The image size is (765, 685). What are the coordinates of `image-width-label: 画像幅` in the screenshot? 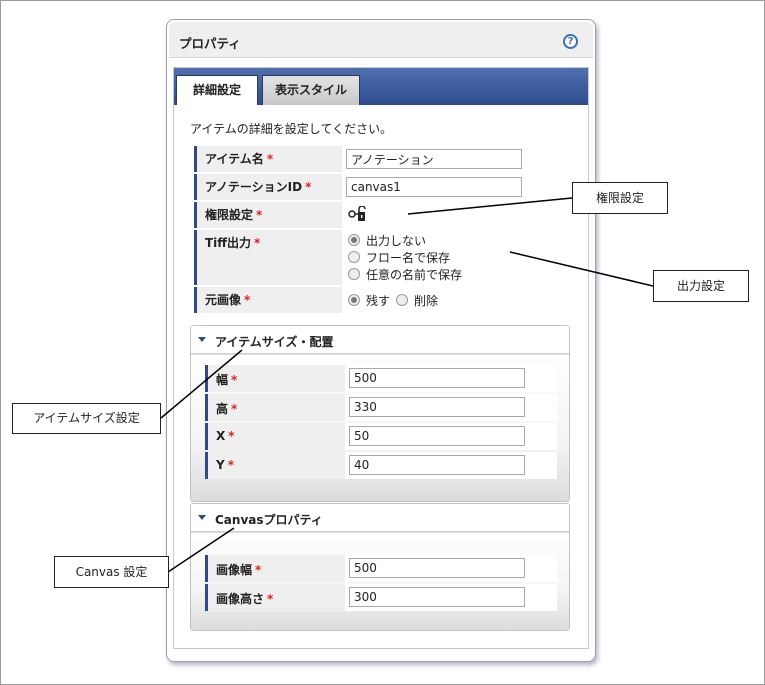 It's located at (234, 570).